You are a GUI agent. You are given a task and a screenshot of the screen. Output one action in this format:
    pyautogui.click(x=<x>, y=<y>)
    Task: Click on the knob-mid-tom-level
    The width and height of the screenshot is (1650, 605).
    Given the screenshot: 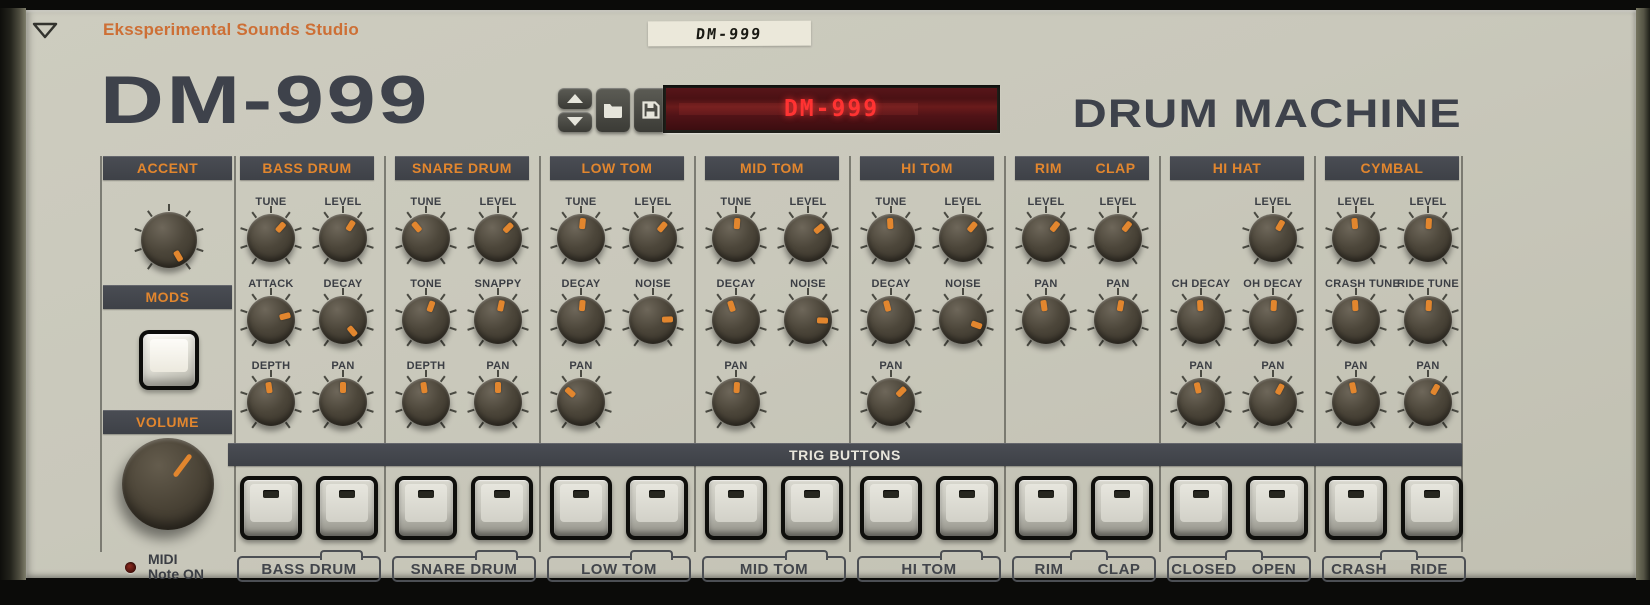 What is the action you would take?
    pyautogui.click(x=808, y=234)
    